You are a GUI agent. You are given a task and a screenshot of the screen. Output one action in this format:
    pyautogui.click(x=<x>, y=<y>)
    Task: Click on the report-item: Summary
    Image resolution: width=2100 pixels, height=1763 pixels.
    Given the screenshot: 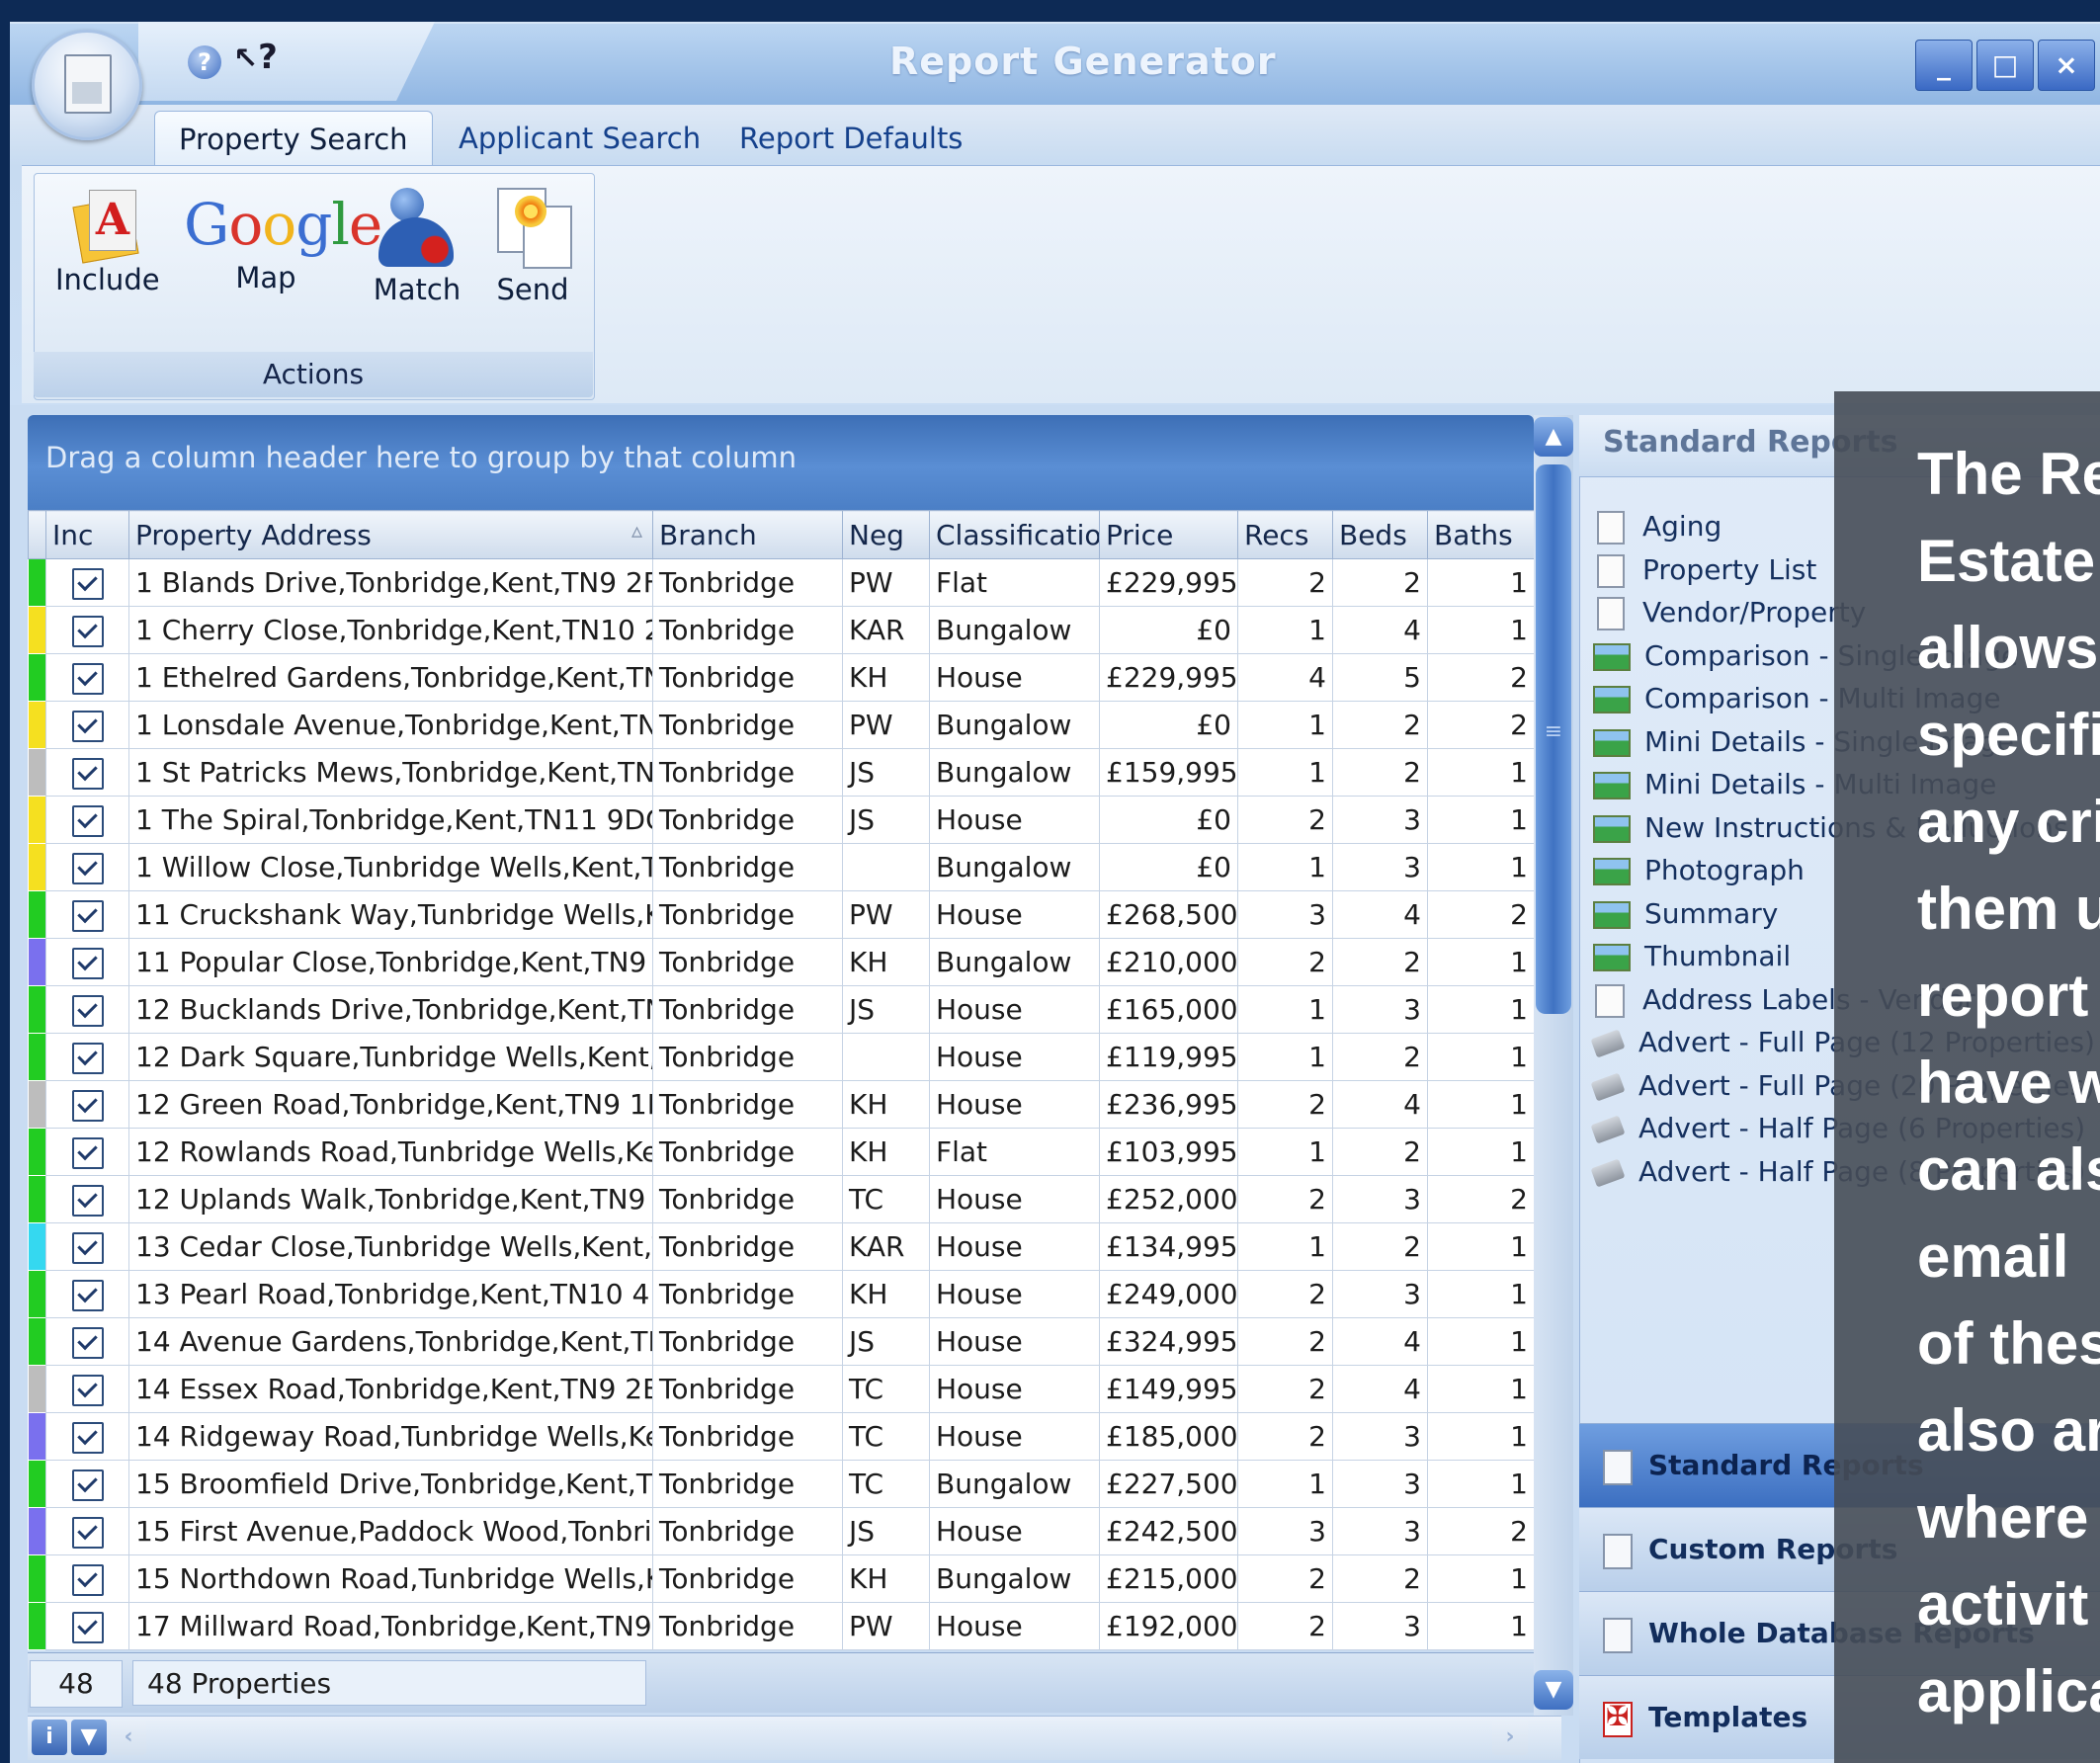 What is the action you would take?
    pyautogui.click(x=1685, y=914)
    